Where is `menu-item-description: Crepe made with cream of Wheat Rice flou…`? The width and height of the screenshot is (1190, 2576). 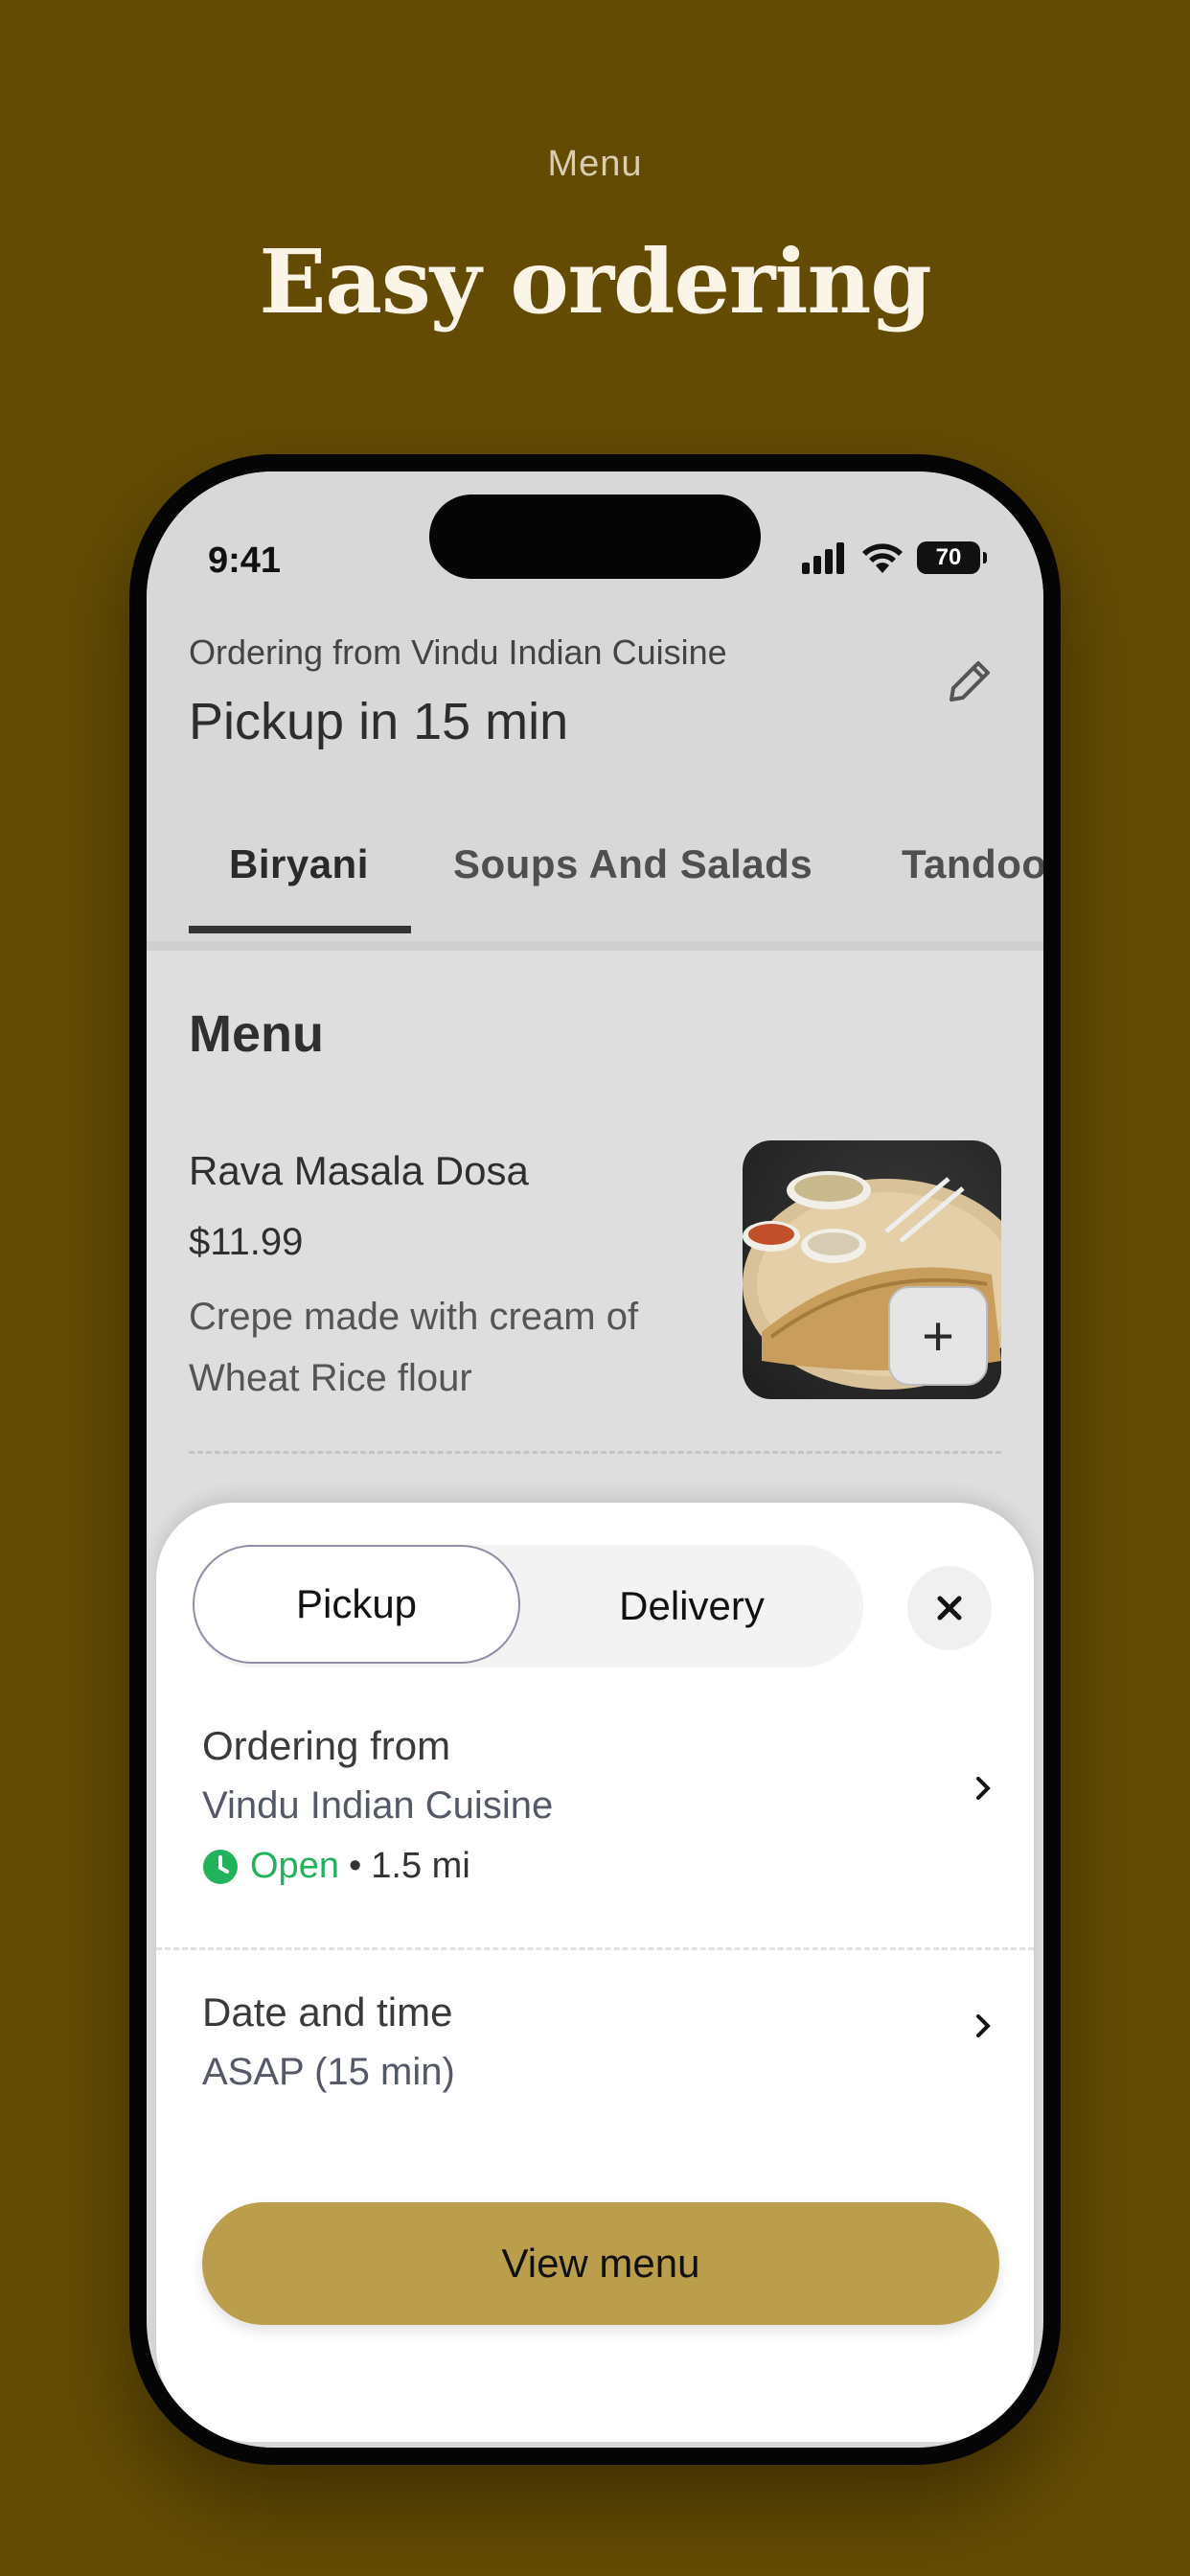 menu-item-description: Crepe made with cream of Wheat Rice flou… is located at coordinates (414, 1347).